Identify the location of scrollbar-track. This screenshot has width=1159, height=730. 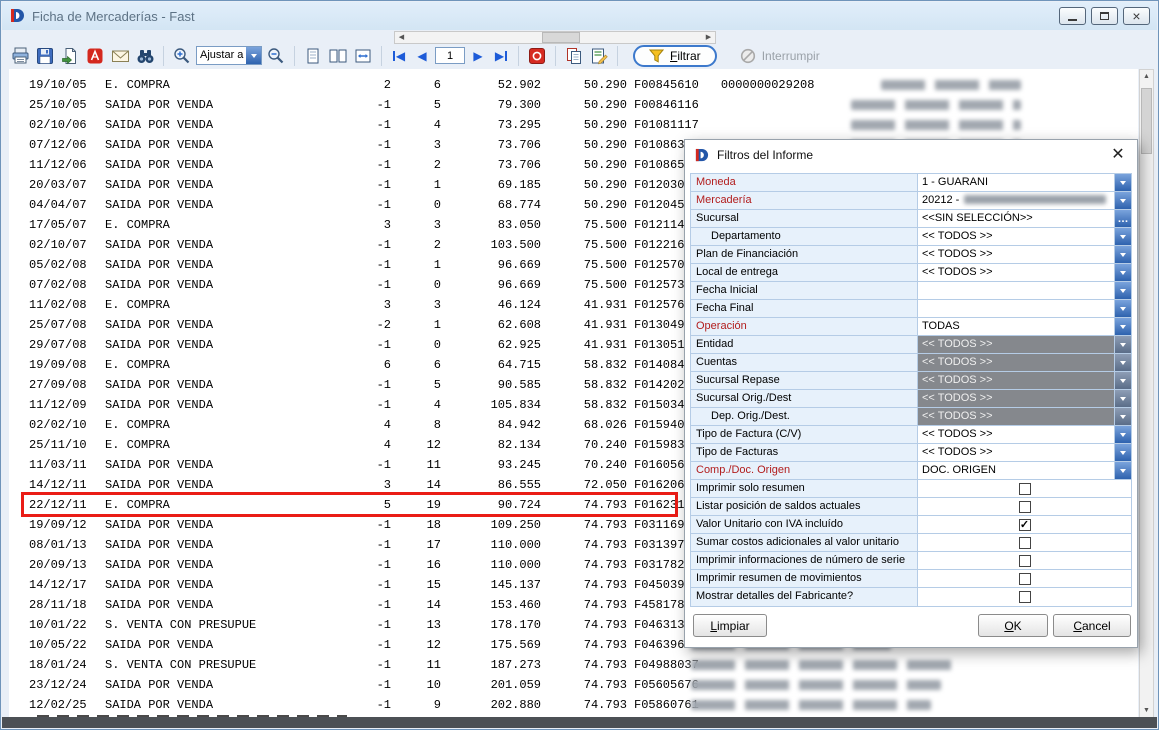
(555, 37).